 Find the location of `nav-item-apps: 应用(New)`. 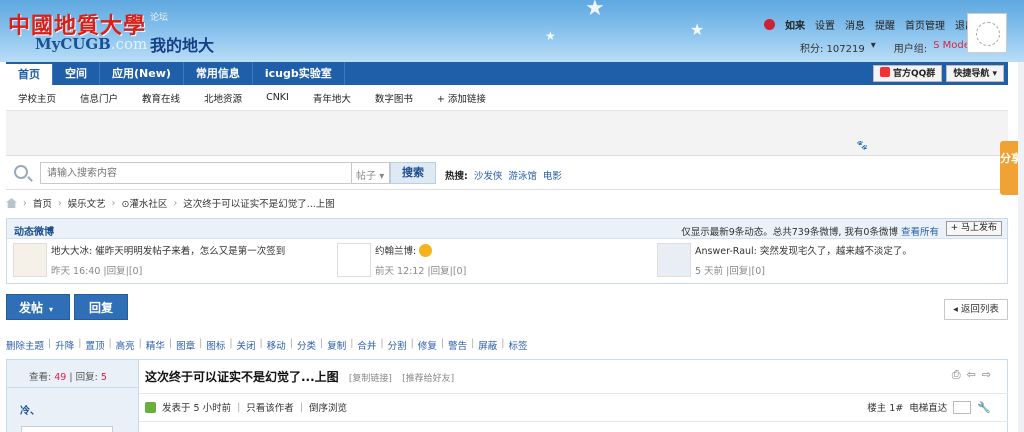

nav-item-apps: 应用(New) is located at coordinates (142, 73).